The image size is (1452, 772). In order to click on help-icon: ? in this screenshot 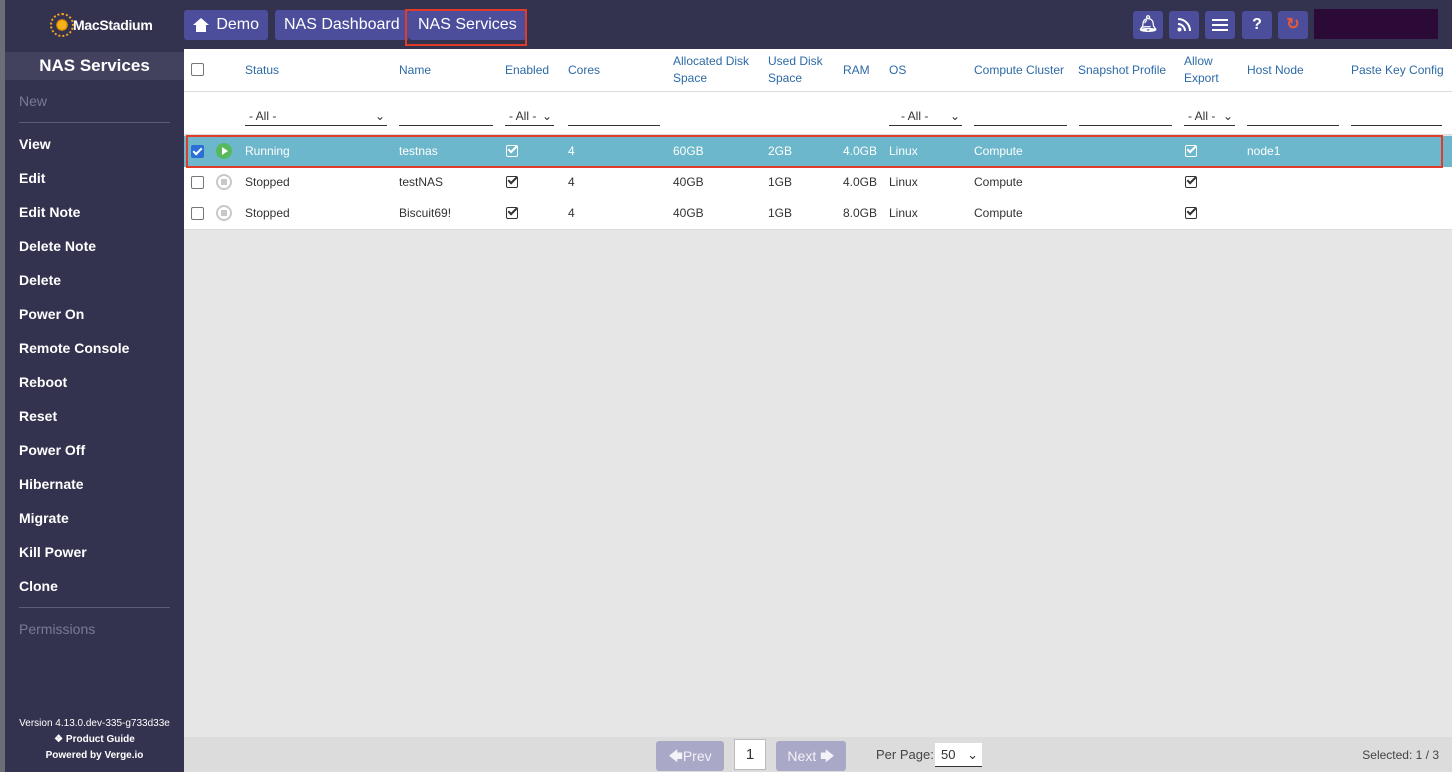, I will do `click(1257, 25)`.